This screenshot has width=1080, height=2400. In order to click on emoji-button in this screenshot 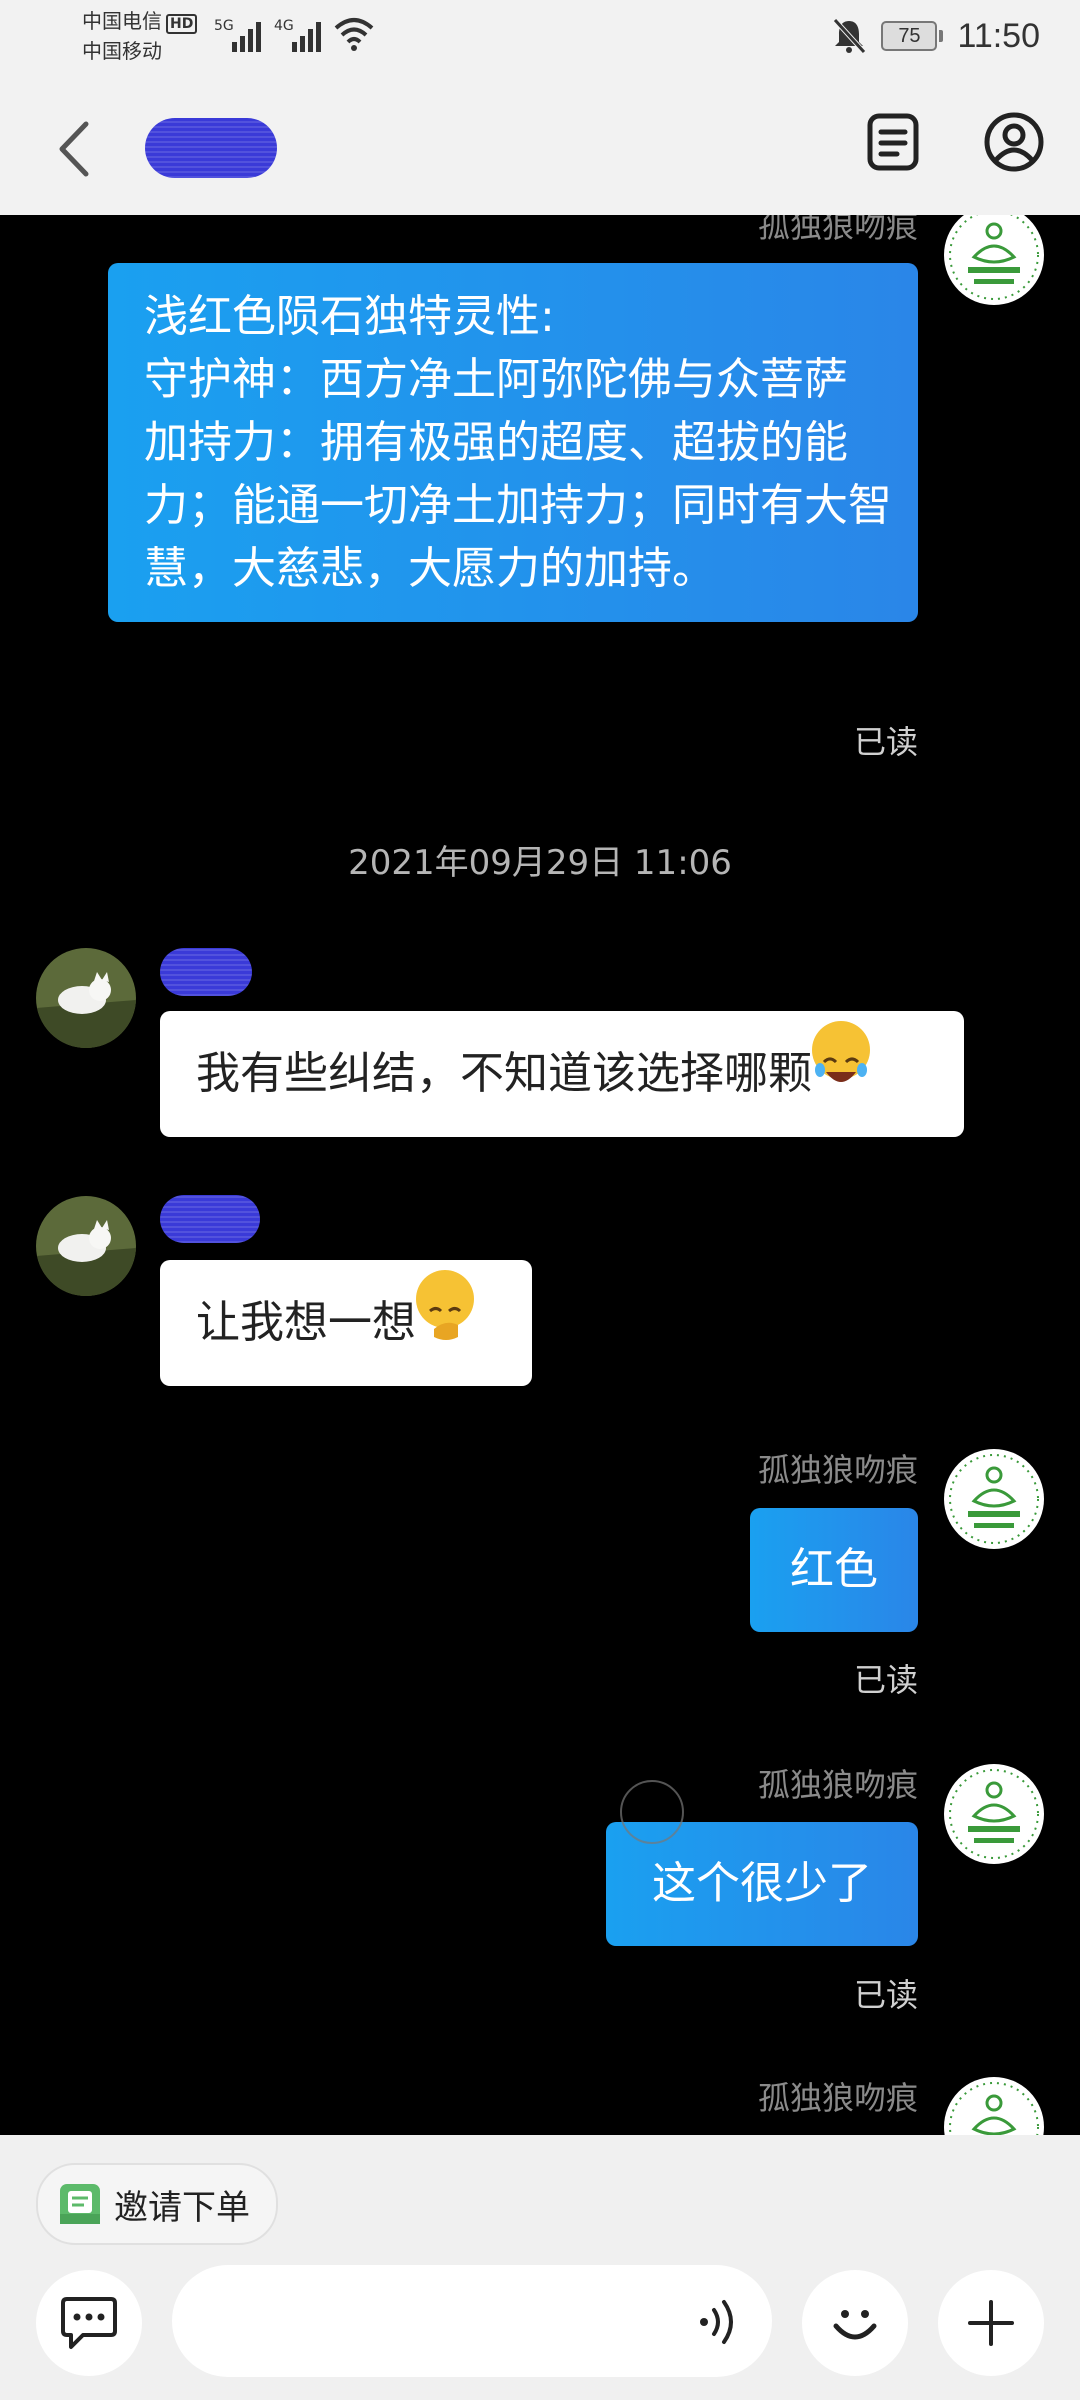, I will do `click(855, 2323)`.